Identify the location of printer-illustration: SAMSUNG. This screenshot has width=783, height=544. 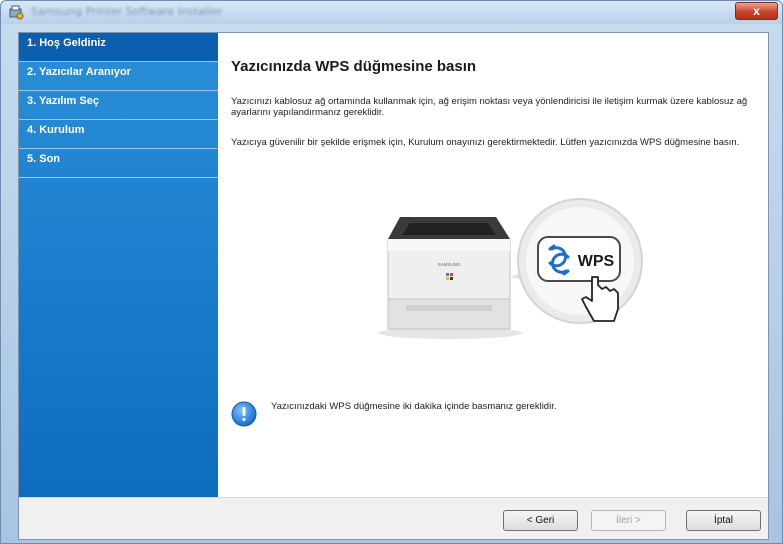
(450, 278).